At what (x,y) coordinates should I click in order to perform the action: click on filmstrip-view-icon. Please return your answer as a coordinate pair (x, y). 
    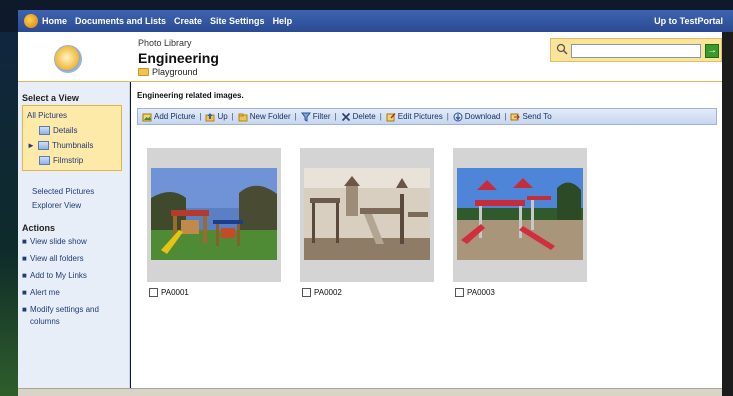
    Looking at the image, I should click on (44, 160).